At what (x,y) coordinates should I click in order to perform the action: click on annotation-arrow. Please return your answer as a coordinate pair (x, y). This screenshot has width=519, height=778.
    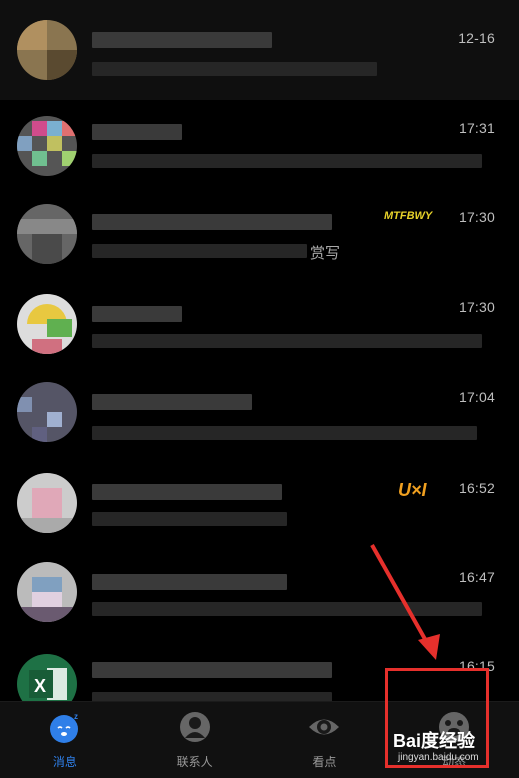
    Looking at the image, I should click on (405, 602).